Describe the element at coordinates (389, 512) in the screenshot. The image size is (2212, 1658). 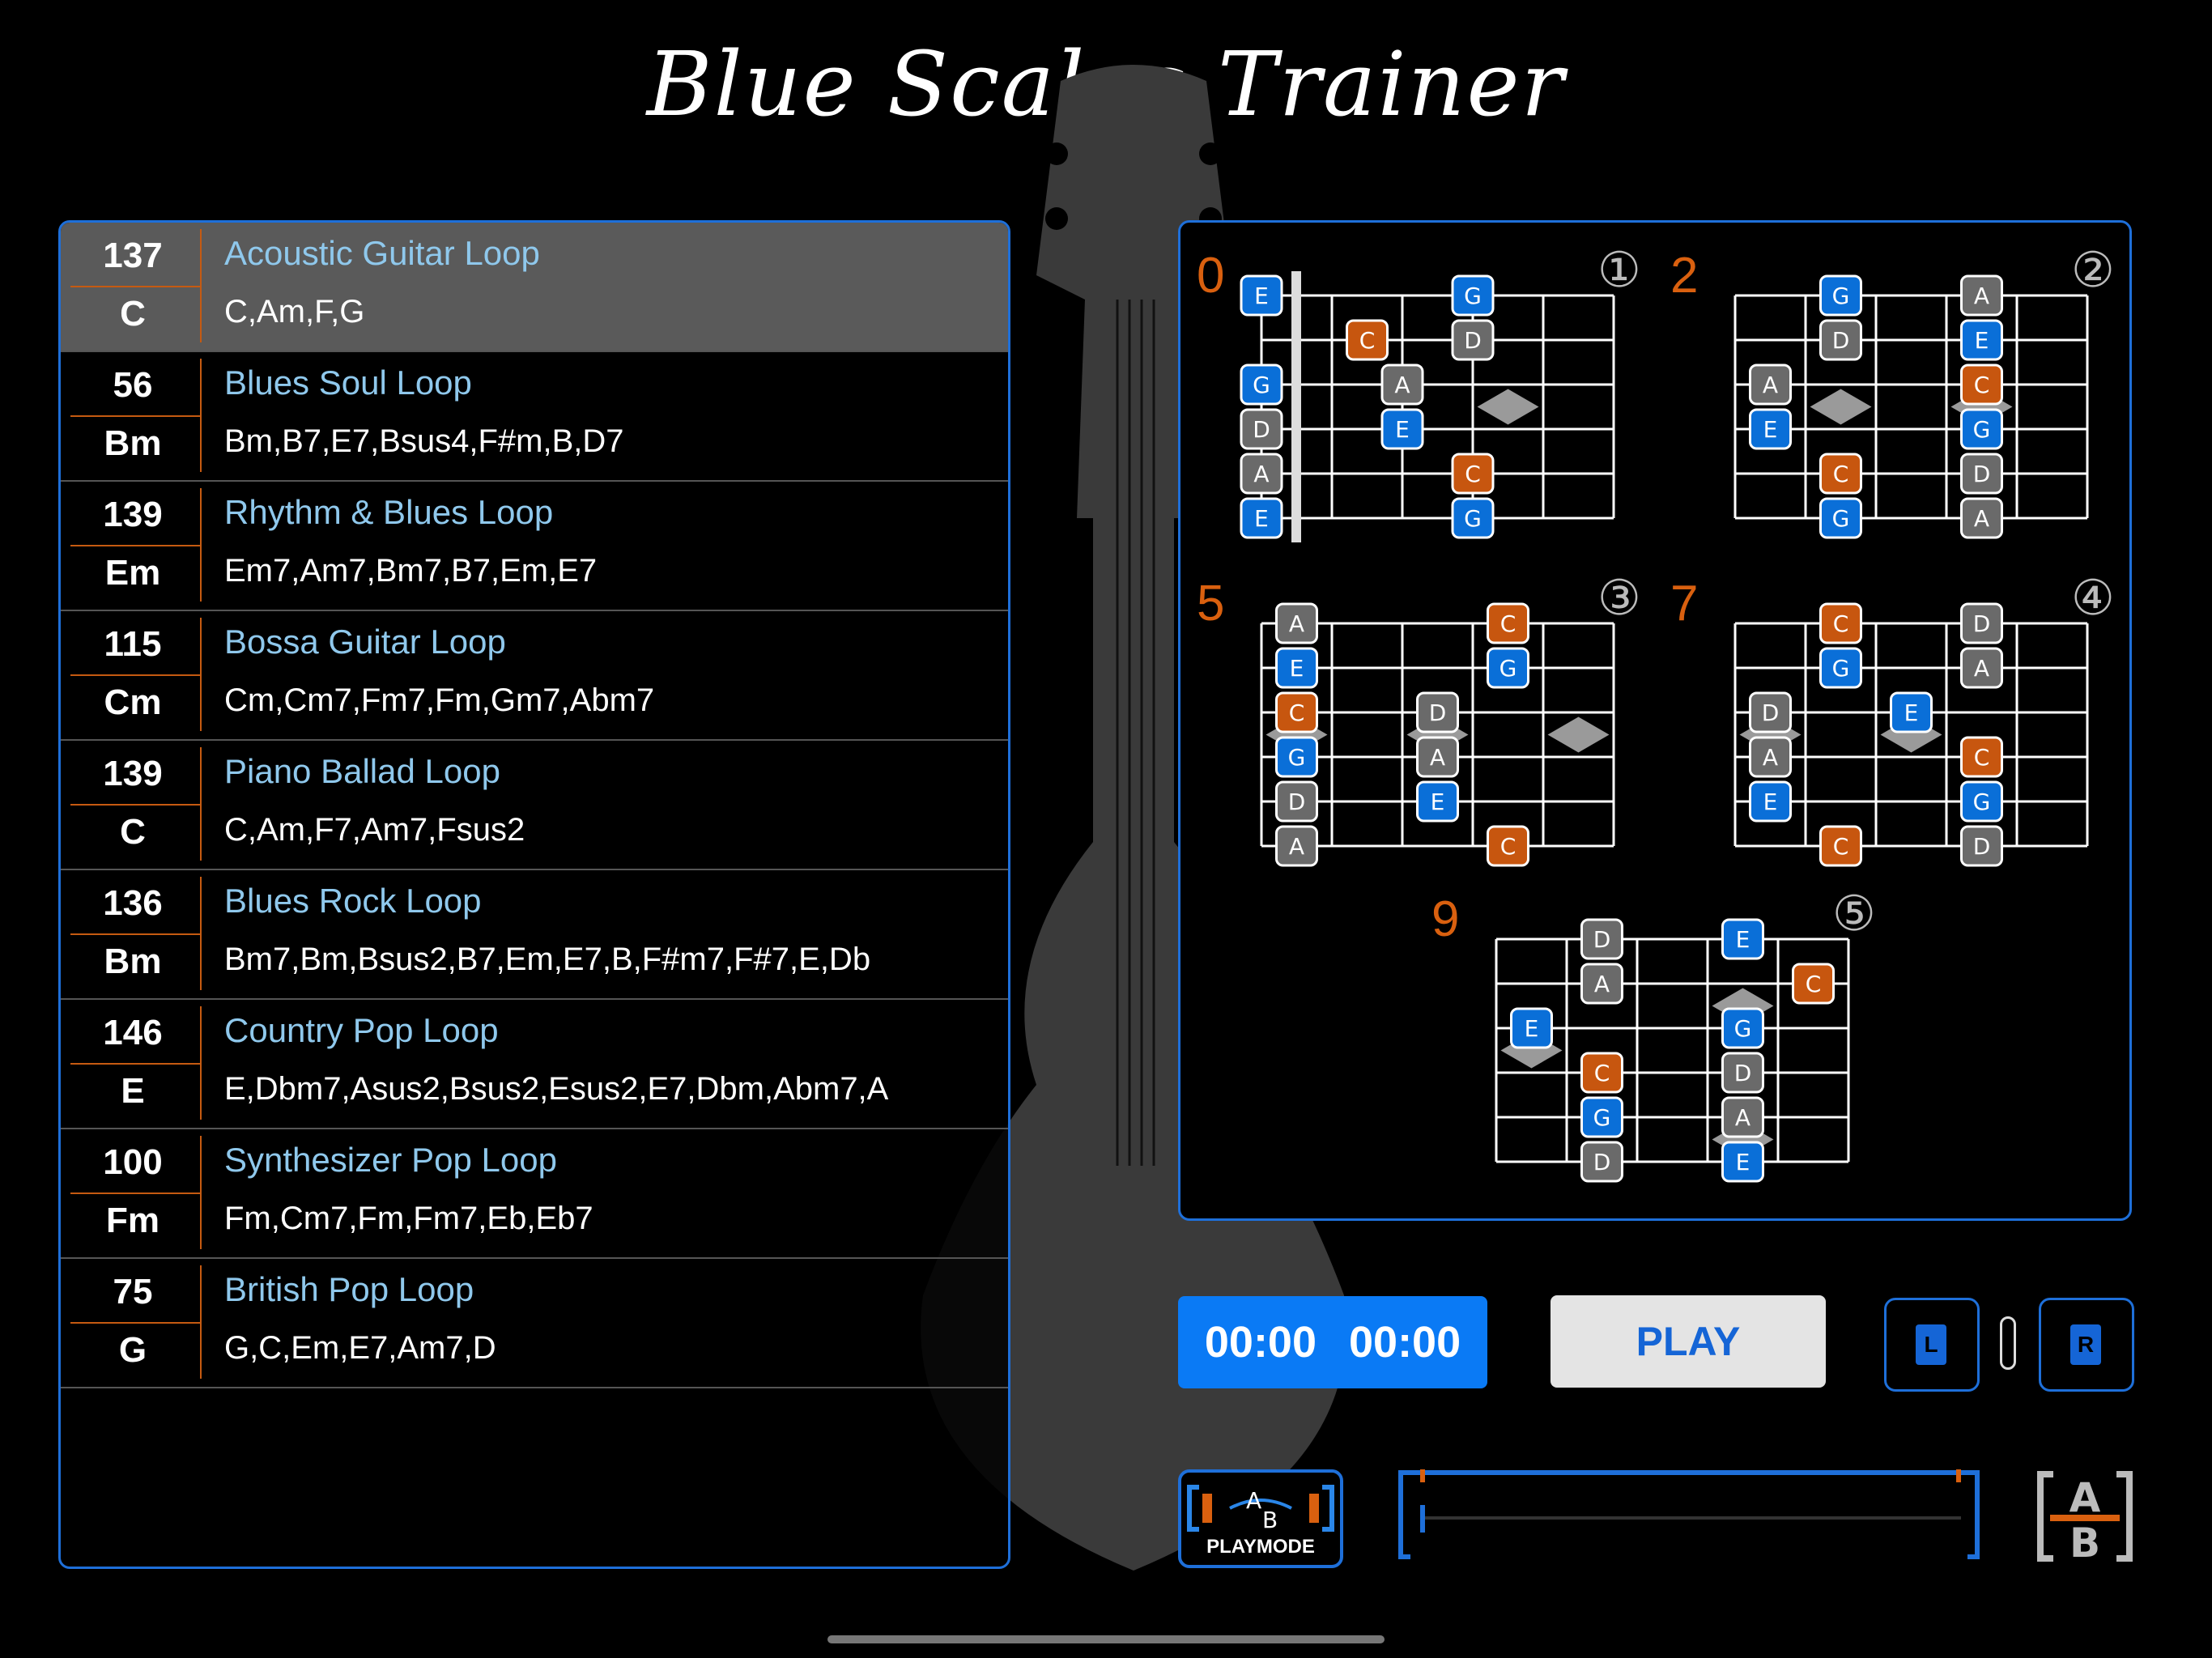
I see `loop-name: Rhythm & Blues Loop` at that location.